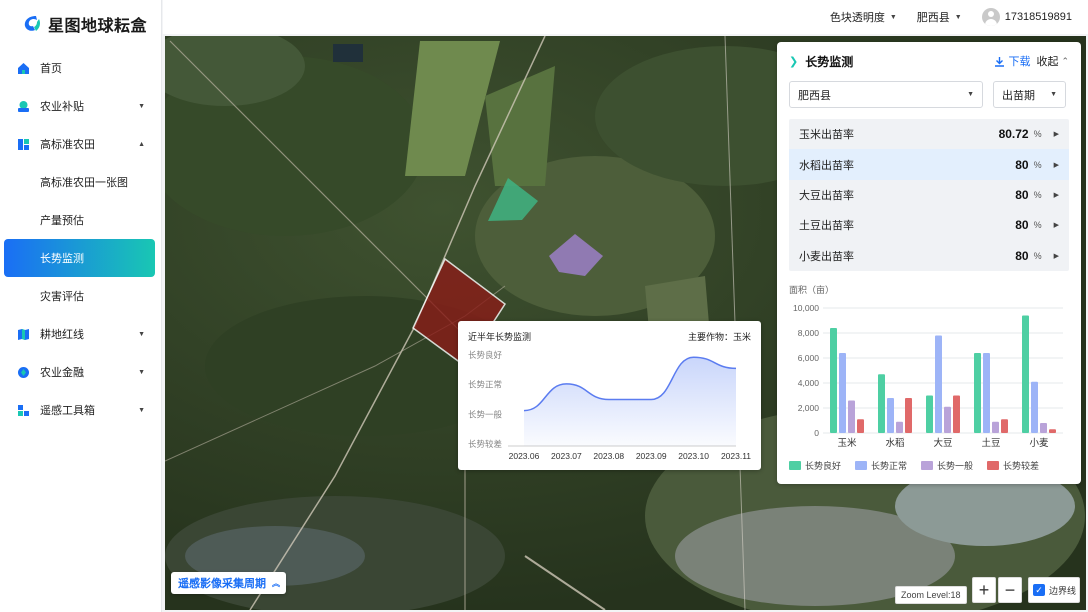  Describe the element at coordinates (62, 259) in the screenshot. I see `sidebar-item-label: 长势监测` at that location.